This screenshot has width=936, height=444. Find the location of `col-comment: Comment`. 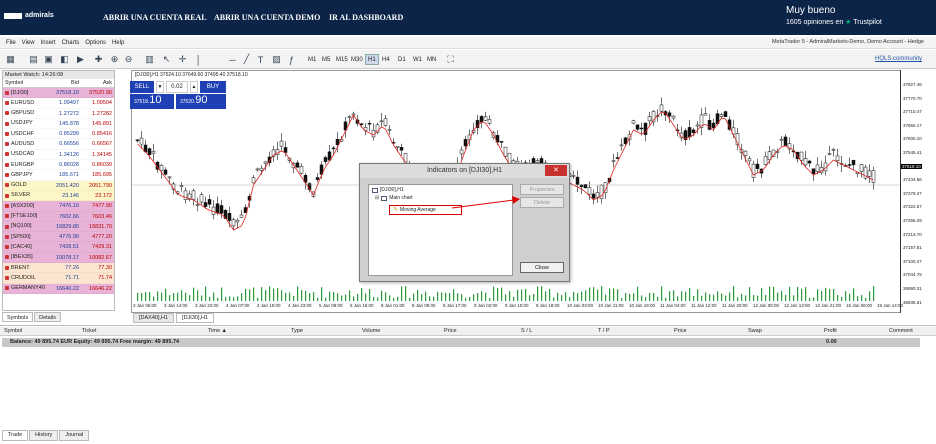

col-comment: Comment is located at coordinates (901, 331).